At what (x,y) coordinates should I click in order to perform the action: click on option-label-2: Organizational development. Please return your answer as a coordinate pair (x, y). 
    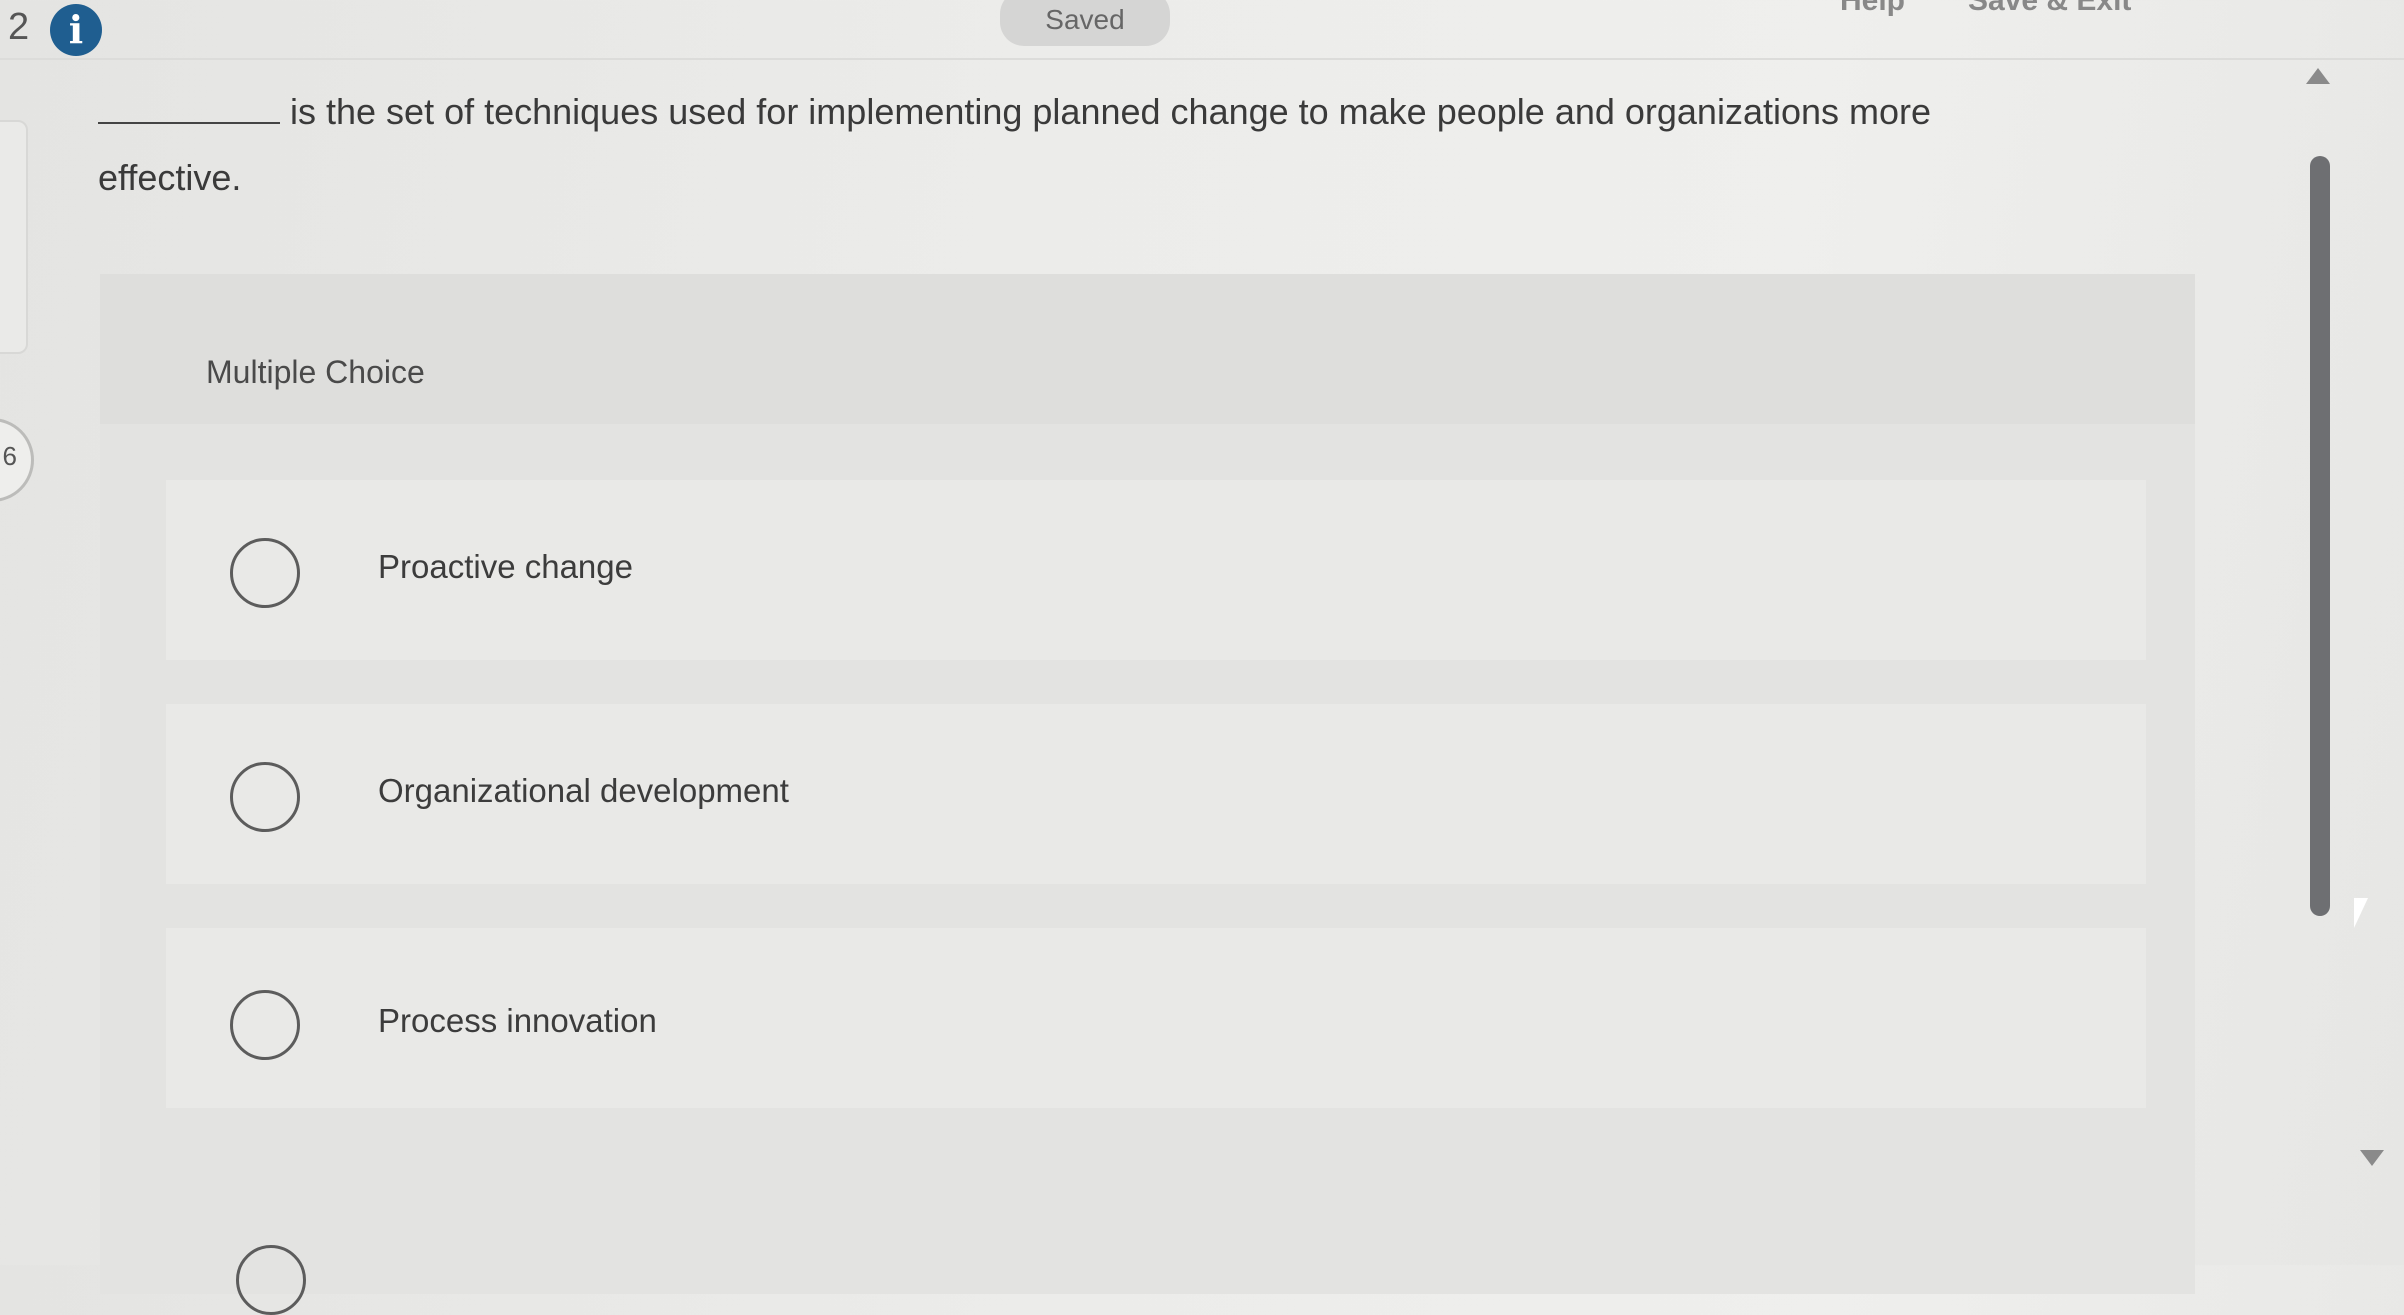
    Looking at the image, I should click on (583, 790).